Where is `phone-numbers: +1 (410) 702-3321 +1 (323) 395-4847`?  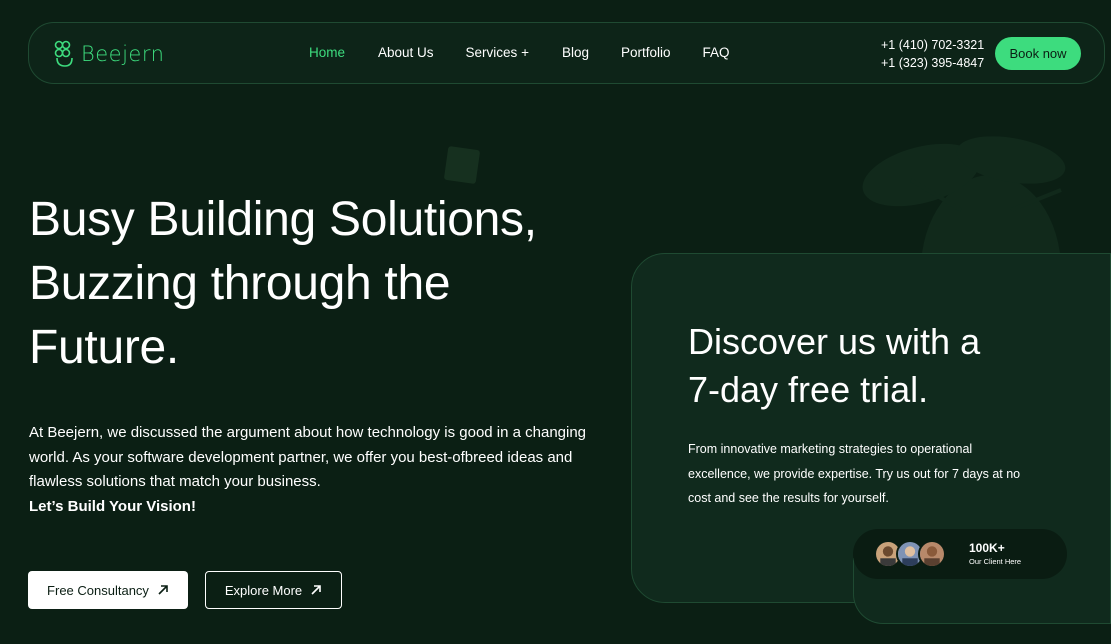
phone-numbers: +1 (410) 702-3321 +1 (323) 395-4847 is located at coordinates (932, 54).